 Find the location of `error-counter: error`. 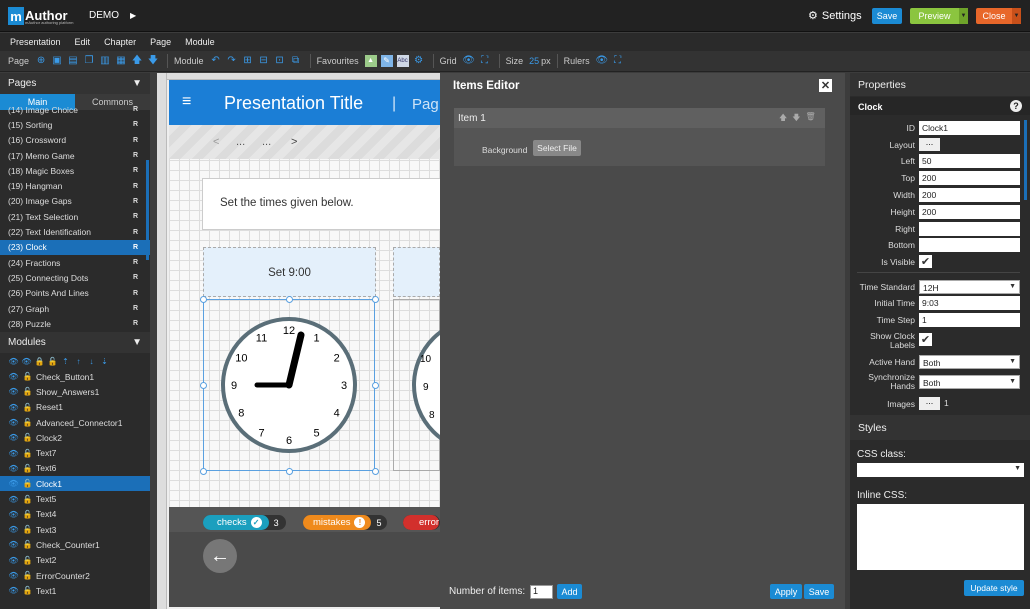

error-counter: error is located at coordinates (421, 522).